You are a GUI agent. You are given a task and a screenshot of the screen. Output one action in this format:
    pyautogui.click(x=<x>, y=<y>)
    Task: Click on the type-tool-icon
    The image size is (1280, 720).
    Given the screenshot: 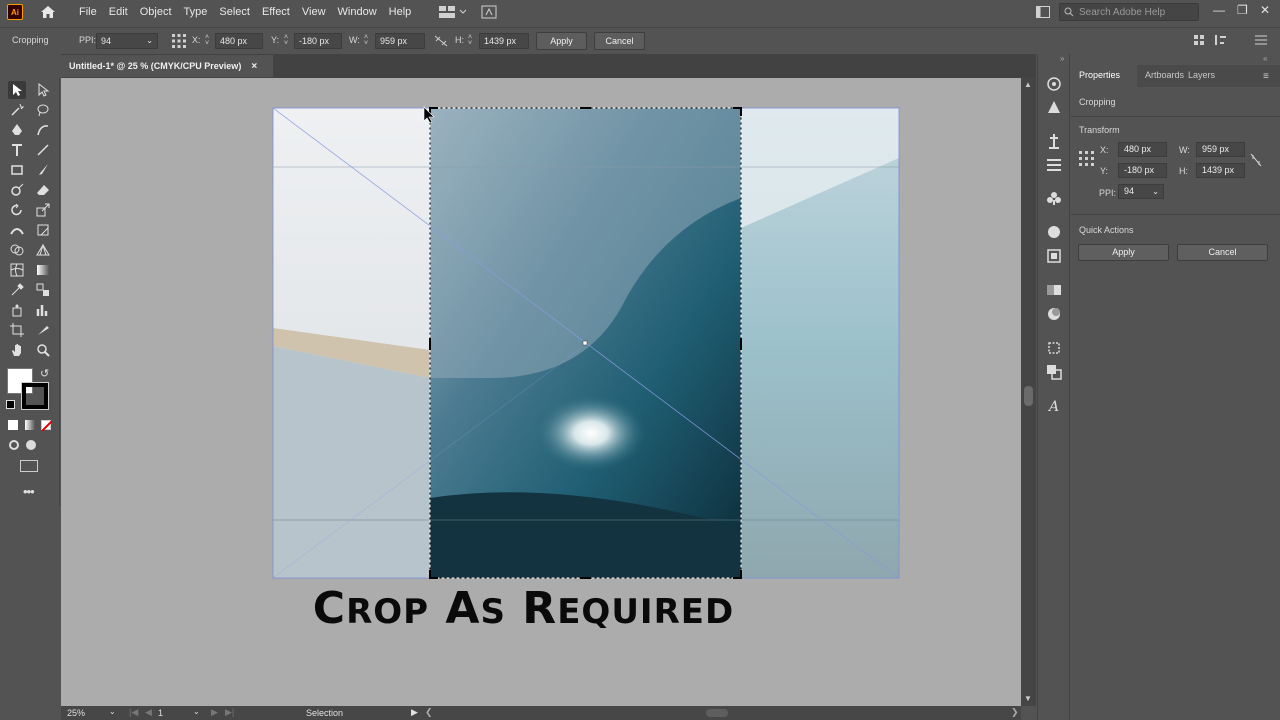 What is the action you would take?
    pyautogui.click(x=17, y=150)
    